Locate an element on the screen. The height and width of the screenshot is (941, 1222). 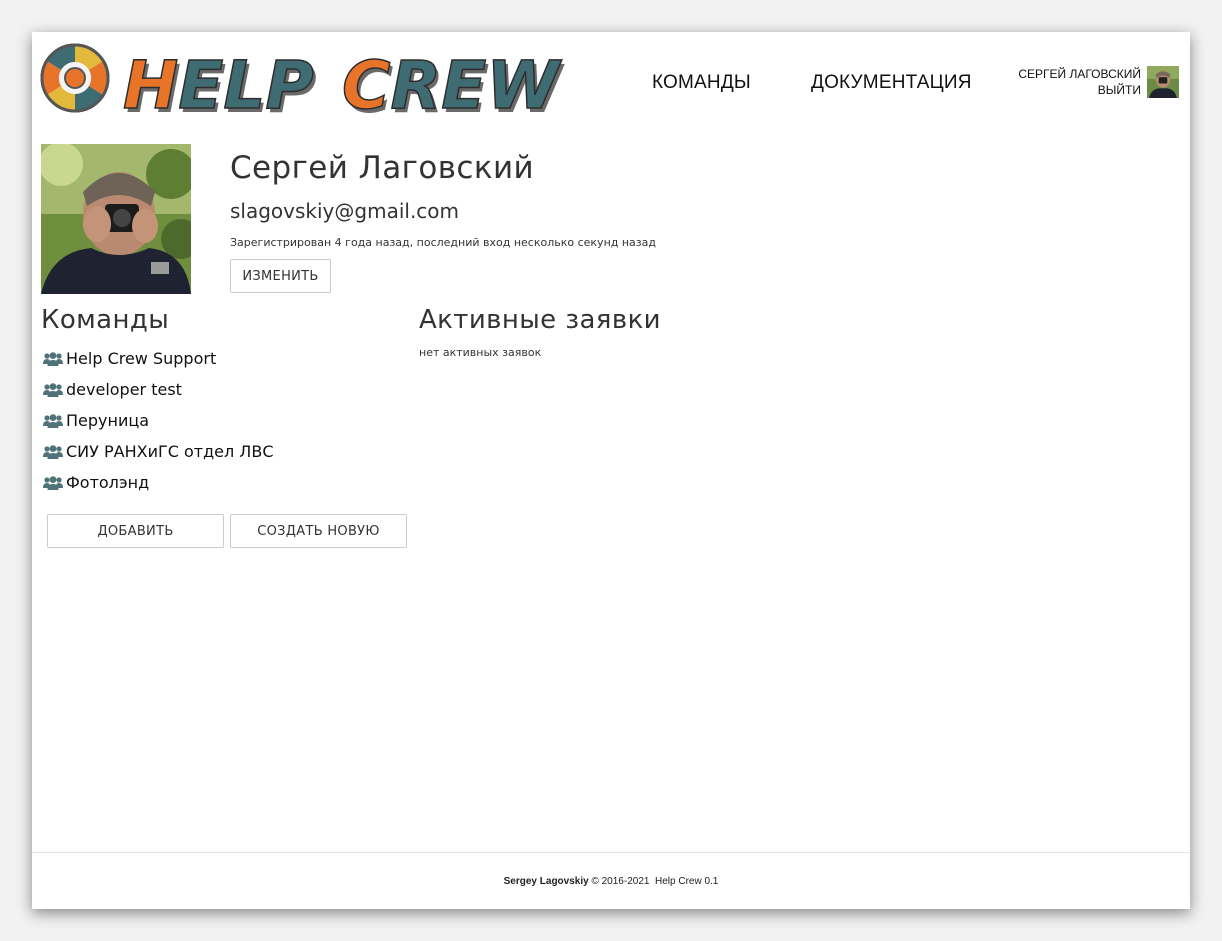
team-label: Перуница is located at coordinates (108, 420).